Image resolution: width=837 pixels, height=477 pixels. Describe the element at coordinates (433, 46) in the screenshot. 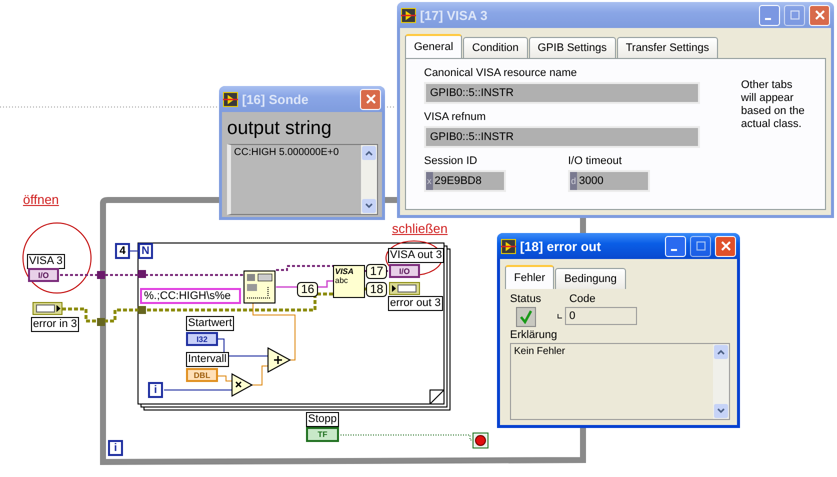

I see `tab: General` at that location.